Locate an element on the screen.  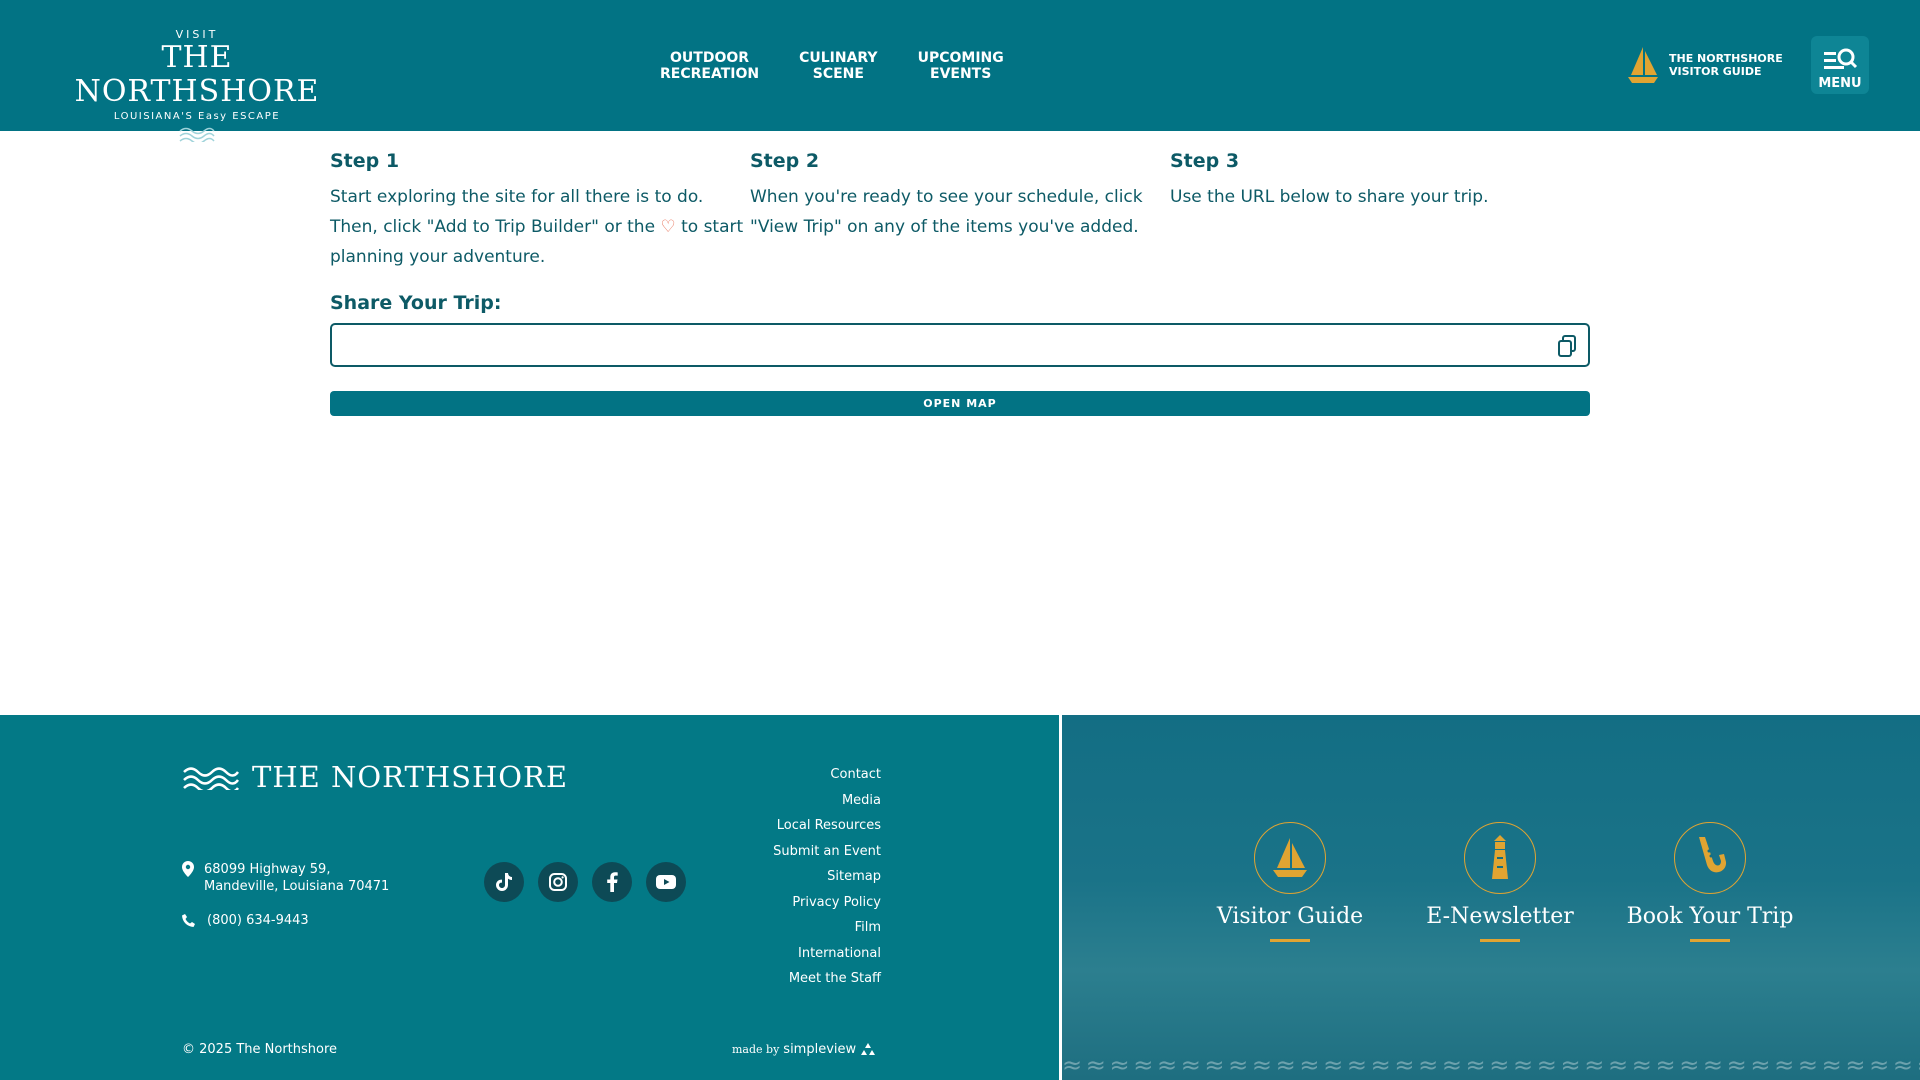
share-url-input is located at coordinates (960, 345).